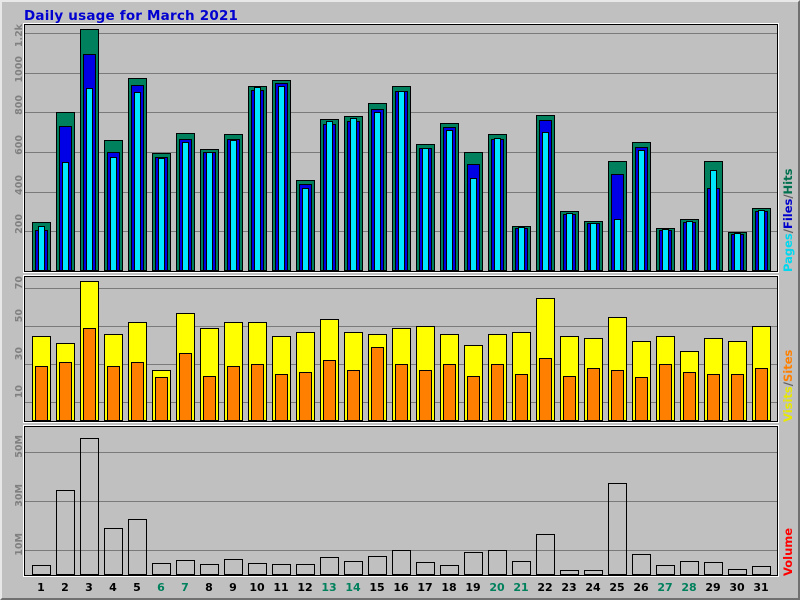  I want to click on yaxis-tick-label: 1.2k, so click(19, 36).